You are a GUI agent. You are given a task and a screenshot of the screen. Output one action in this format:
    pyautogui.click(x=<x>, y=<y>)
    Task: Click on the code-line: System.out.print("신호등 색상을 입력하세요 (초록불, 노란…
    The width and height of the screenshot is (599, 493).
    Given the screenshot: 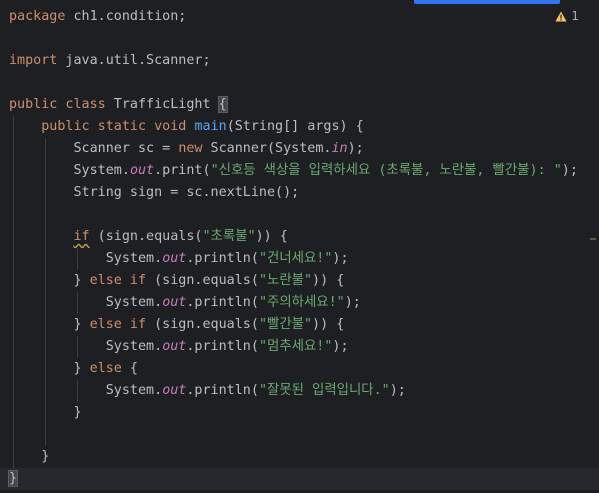 What is the action you would take?
    pyautogui.click(x=299, y=171)
    